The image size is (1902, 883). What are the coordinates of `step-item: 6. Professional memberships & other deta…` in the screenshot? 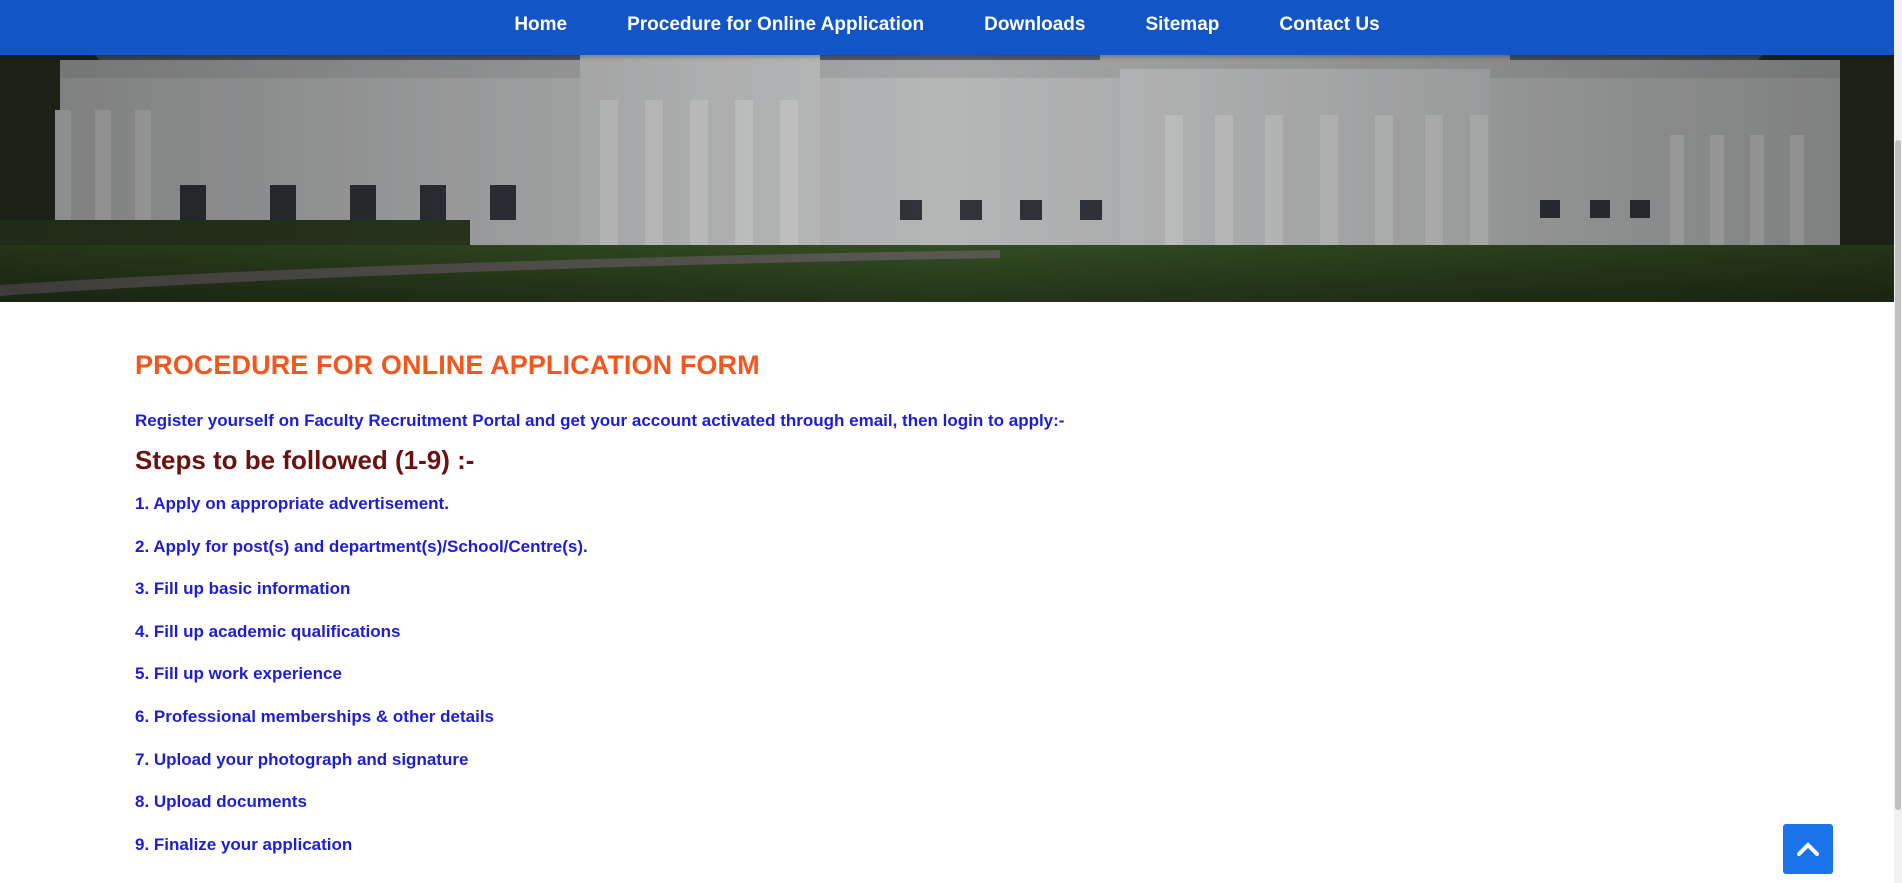 It's located at (315, 716).